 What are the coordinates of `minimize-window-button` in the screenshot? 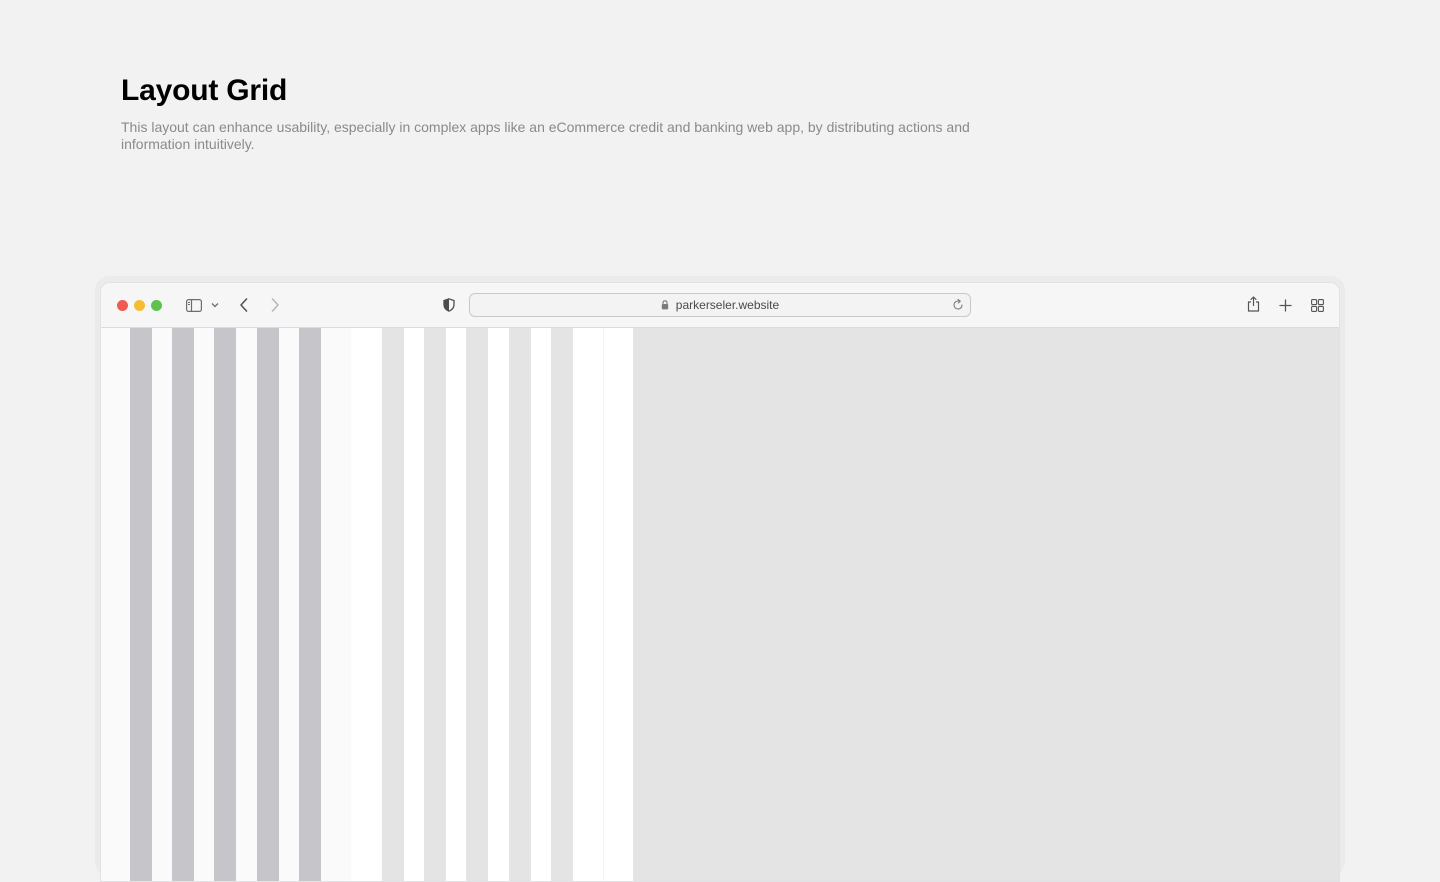 It's located at (139, 305).